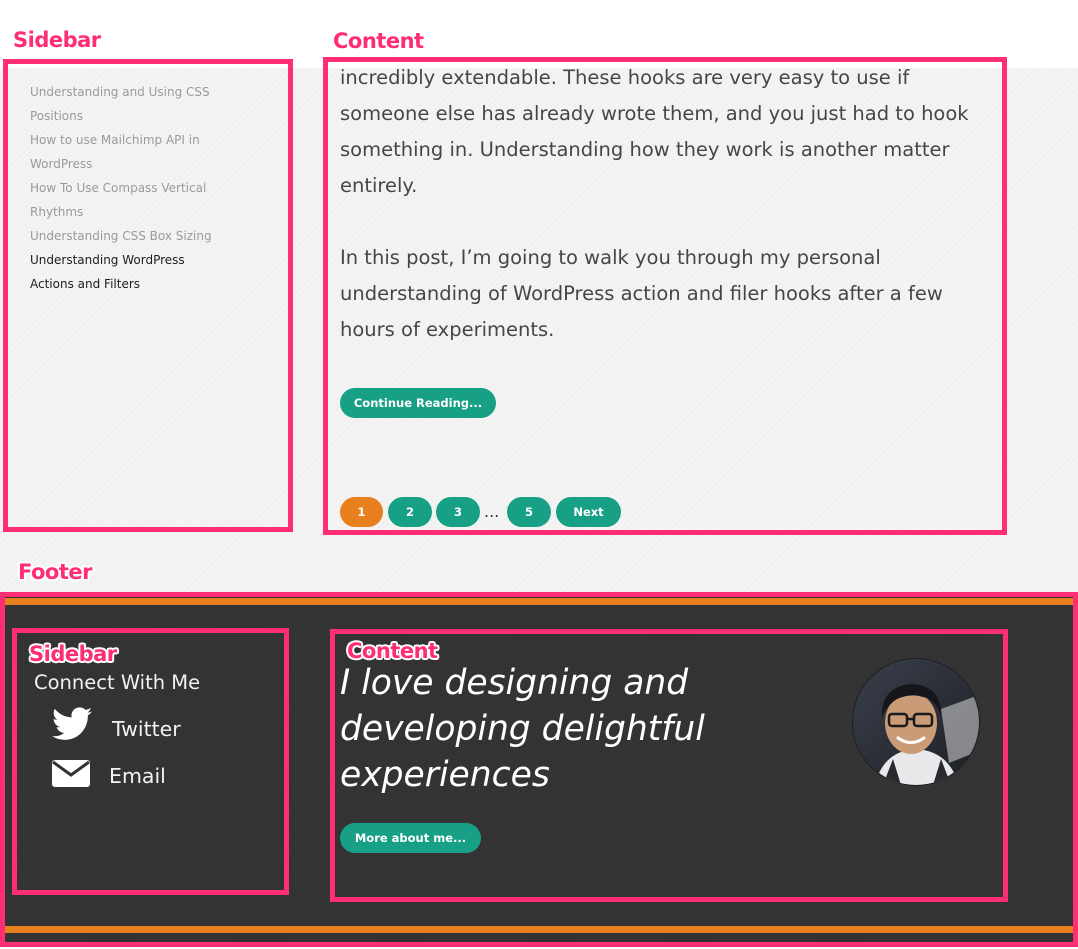 The height and width of the screenshot is (949, 1078). I want to click on sidebar-annotation-box, so click(148, 295).